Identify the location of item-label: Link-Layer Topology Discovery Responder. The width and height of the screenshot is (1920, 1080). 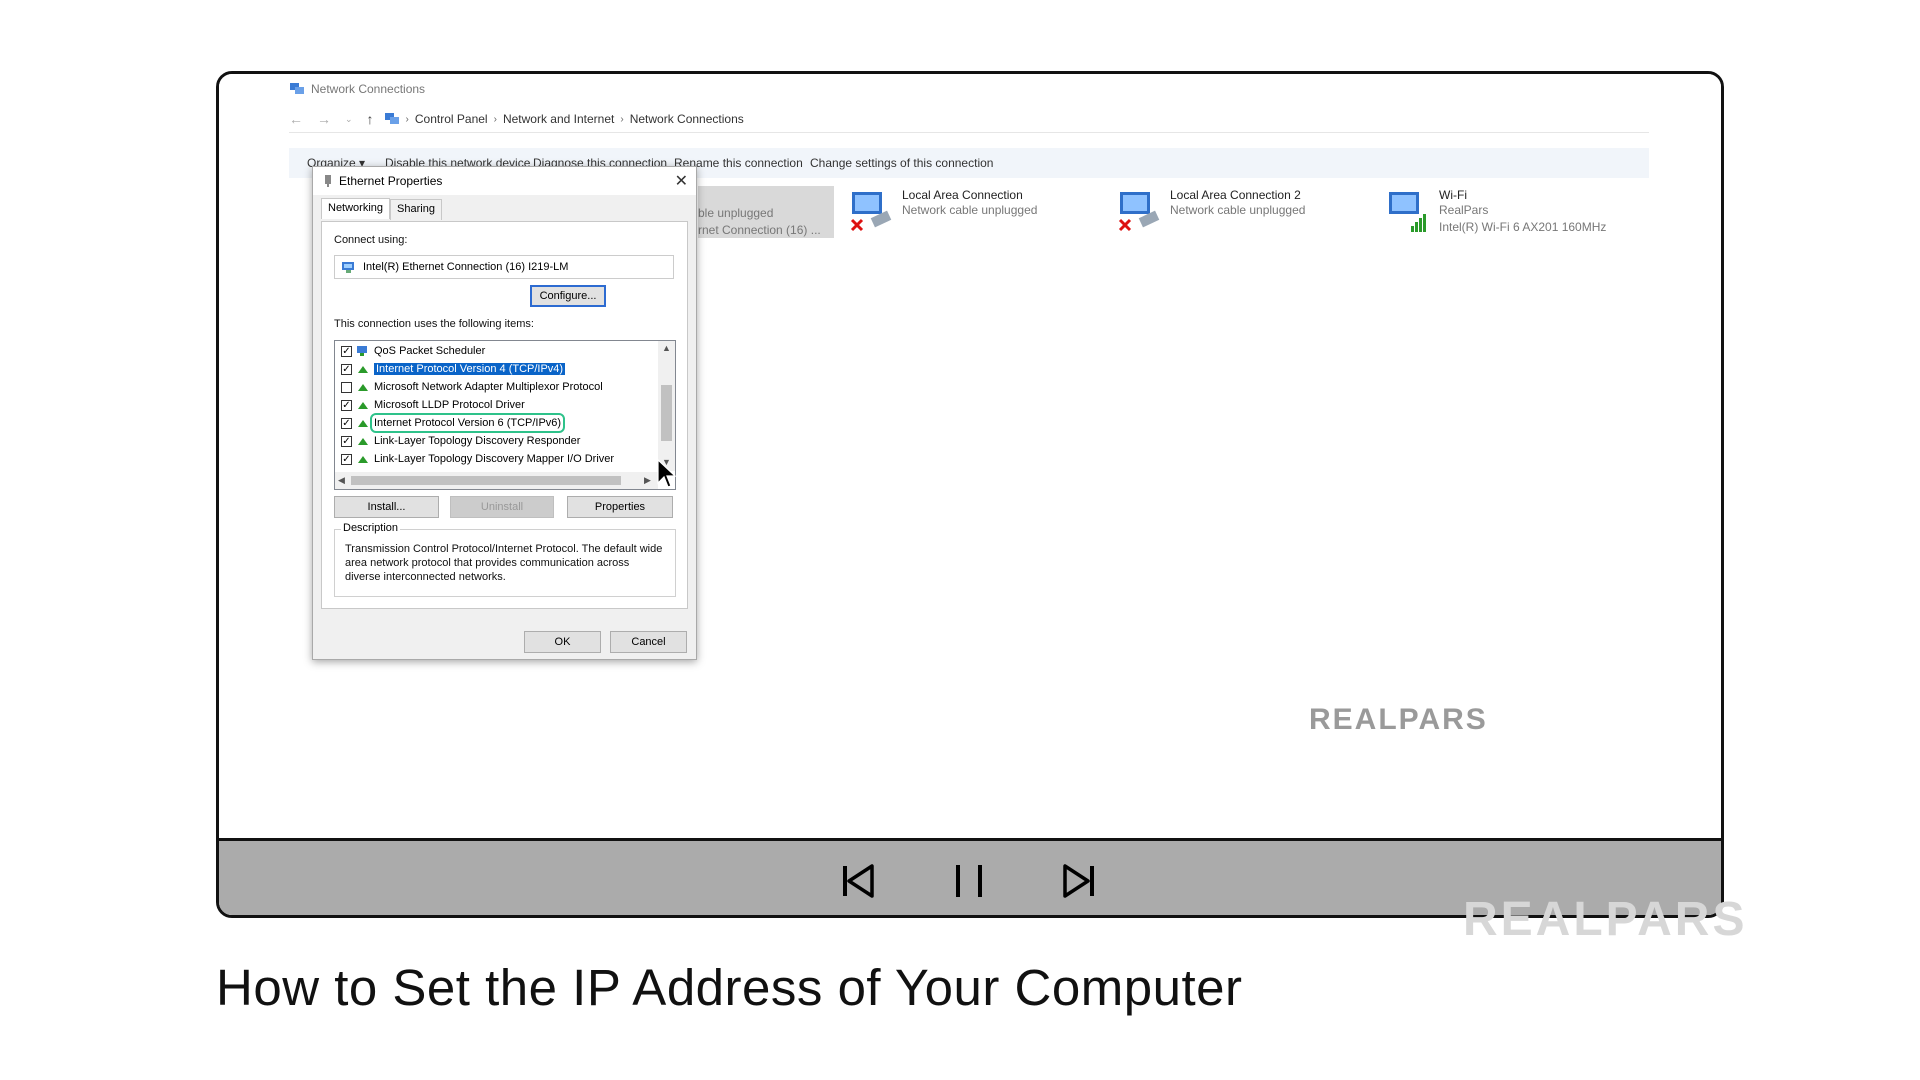
(477, 441).